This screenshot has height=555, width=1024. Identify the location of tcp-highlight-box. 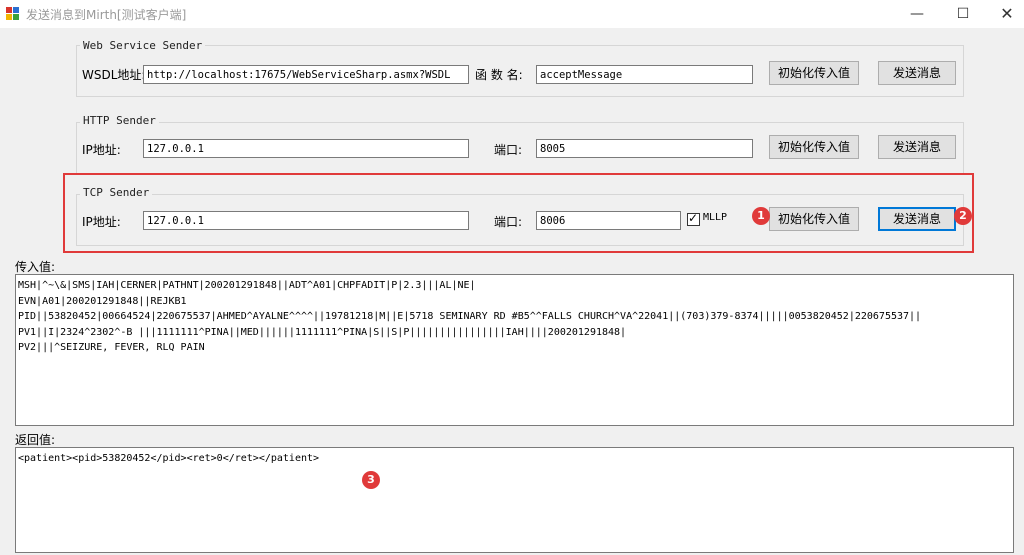
(518, 213).